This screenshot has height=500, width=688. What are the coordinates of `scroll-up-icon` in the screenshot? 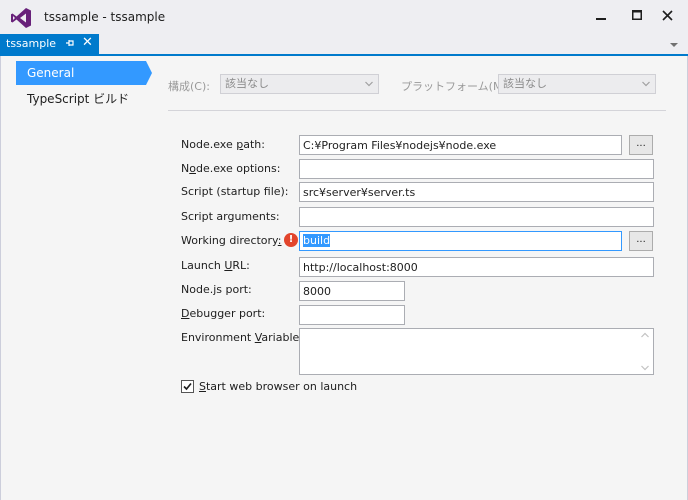 It's located at (645, 335).